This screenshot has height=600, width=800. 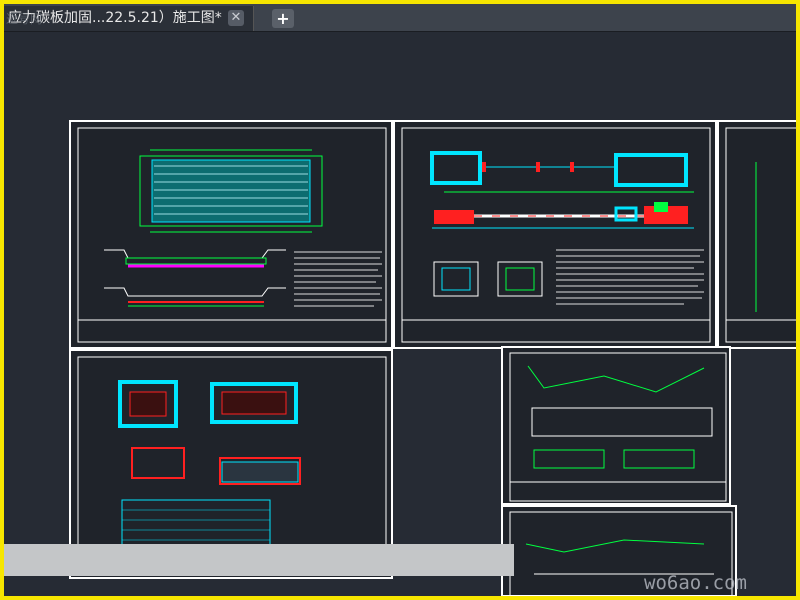 What do you see at coordinates (283, 18) in the screenshot?
I see `new-tab-button: +` at bounding box center [283, 18].